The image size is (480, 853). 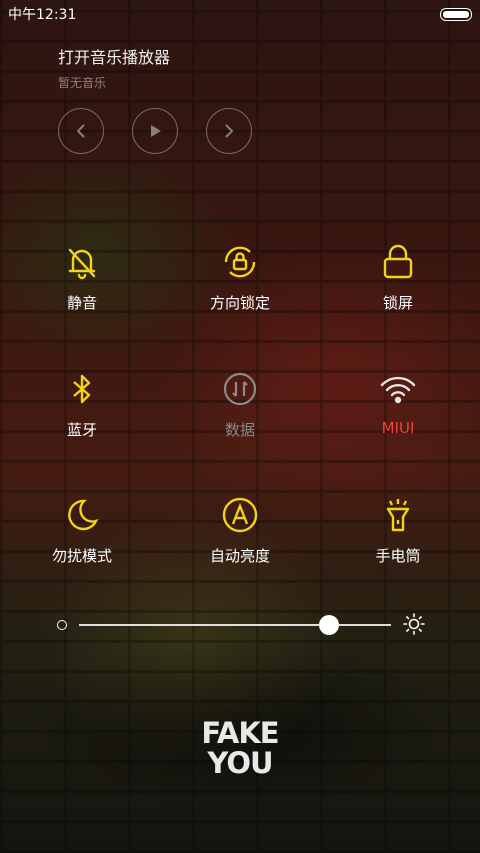 What do you see at coordinates (456, 14) in the screenshot?
I see `battery-icon` at bounding box center [456, 14].